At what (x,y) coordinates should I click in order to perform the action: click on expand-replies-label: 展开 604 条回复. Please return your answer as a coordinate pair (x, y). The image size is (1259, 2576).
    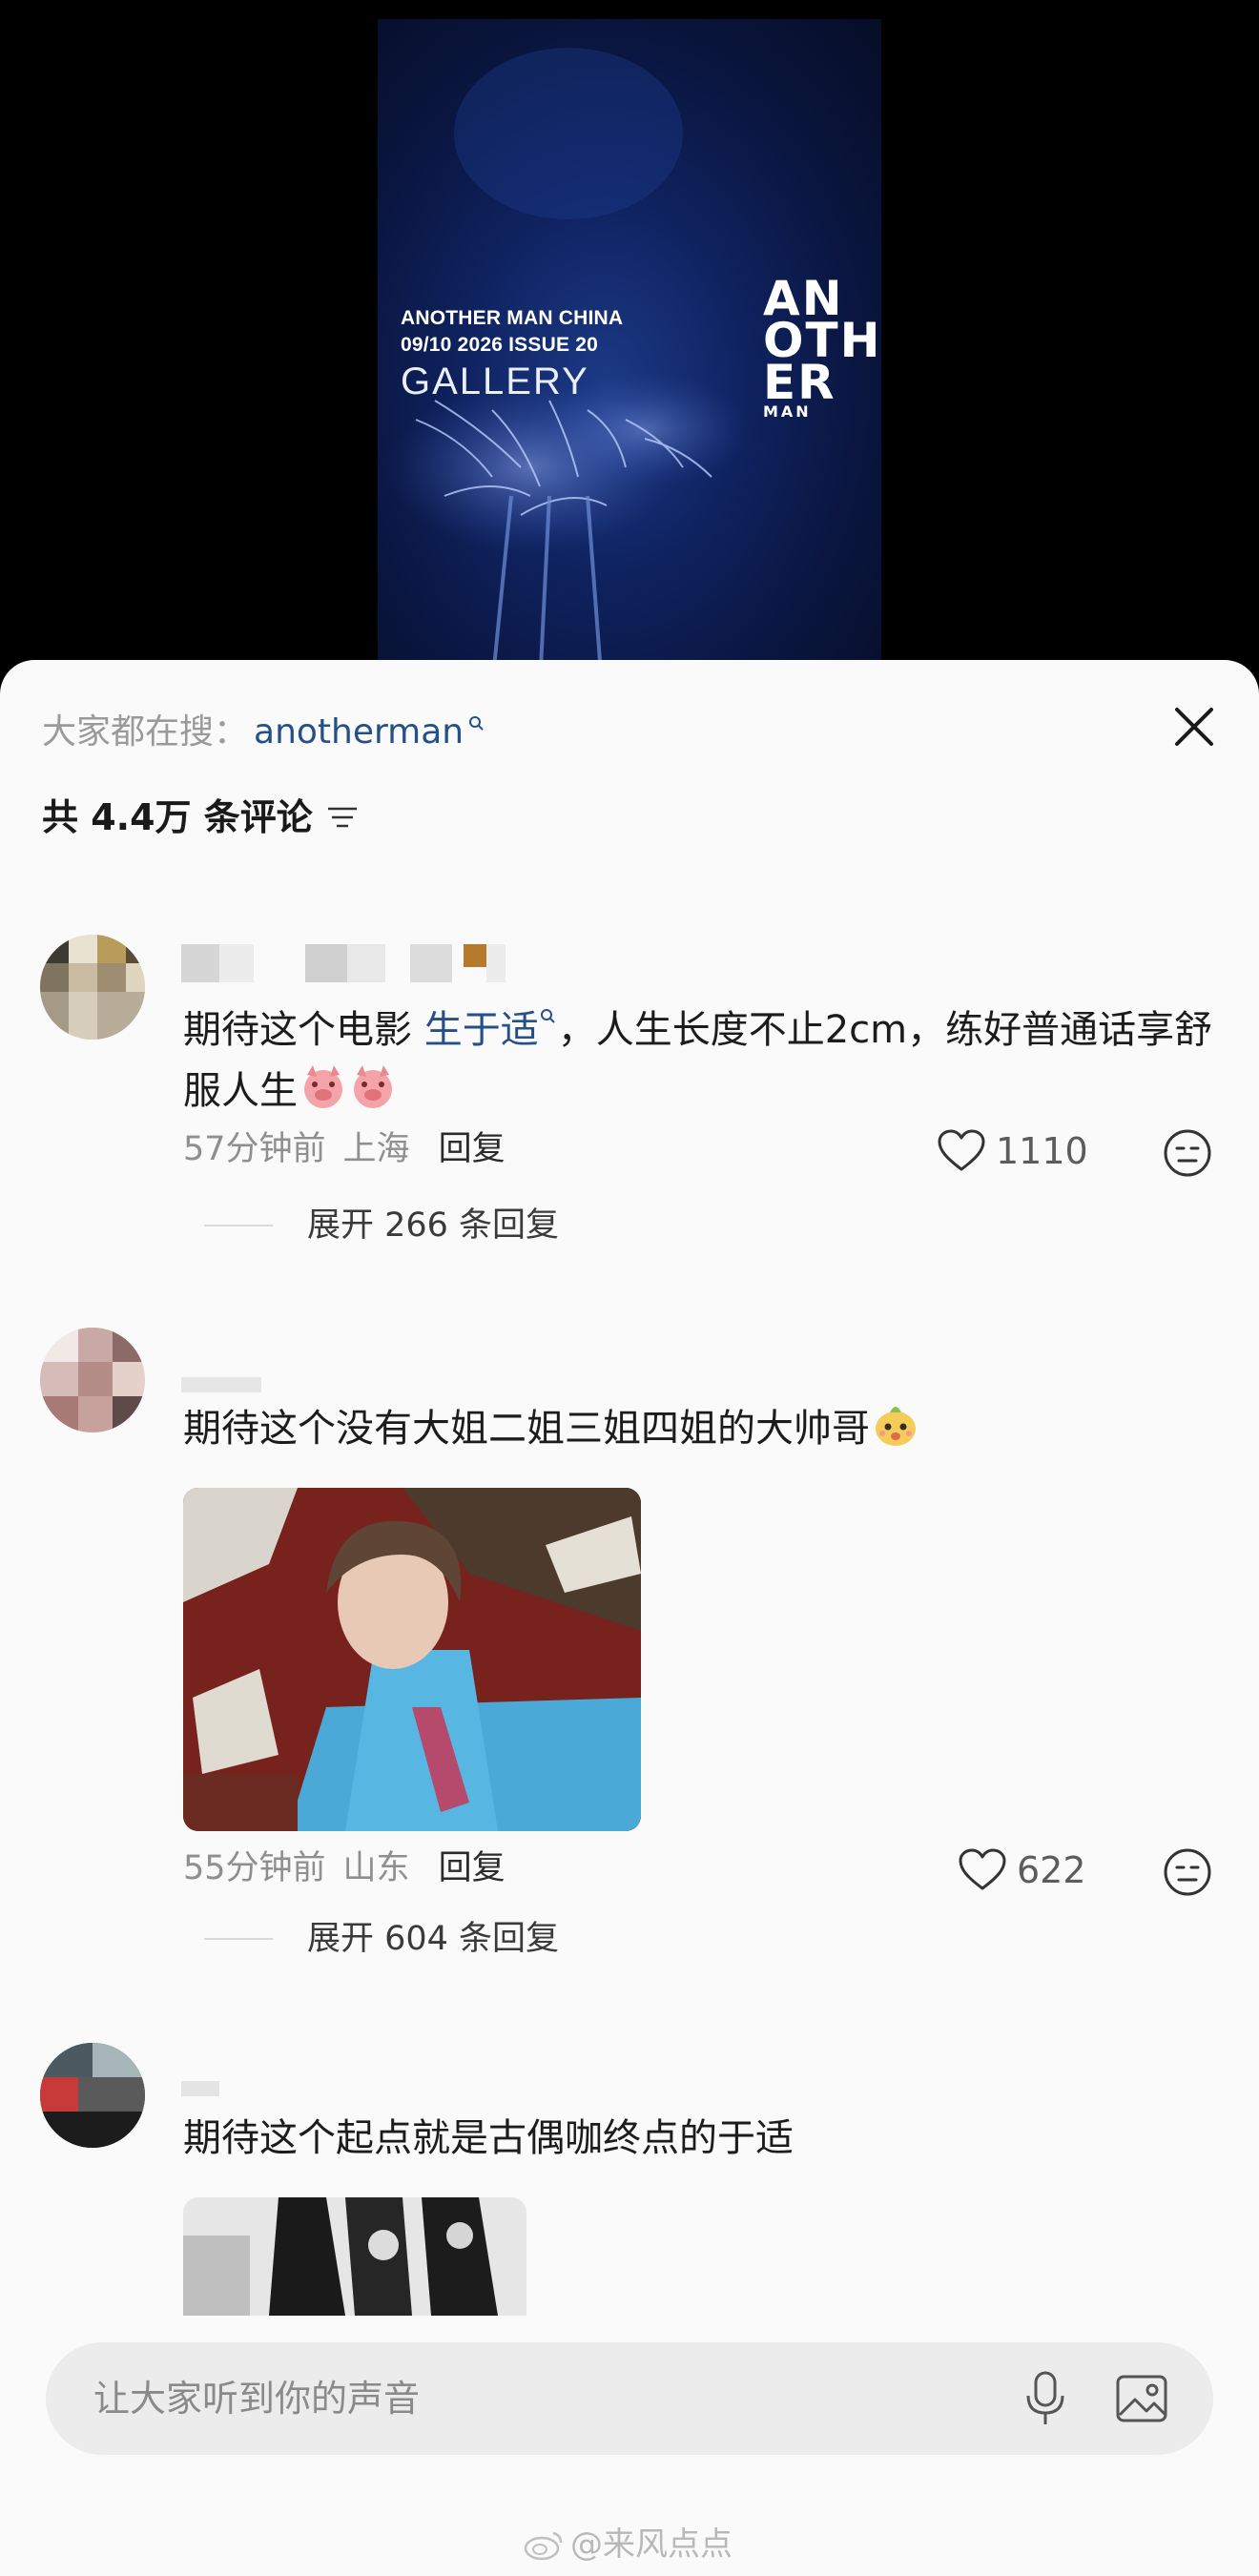
    Looking at the image, I should click on (433, 1939).